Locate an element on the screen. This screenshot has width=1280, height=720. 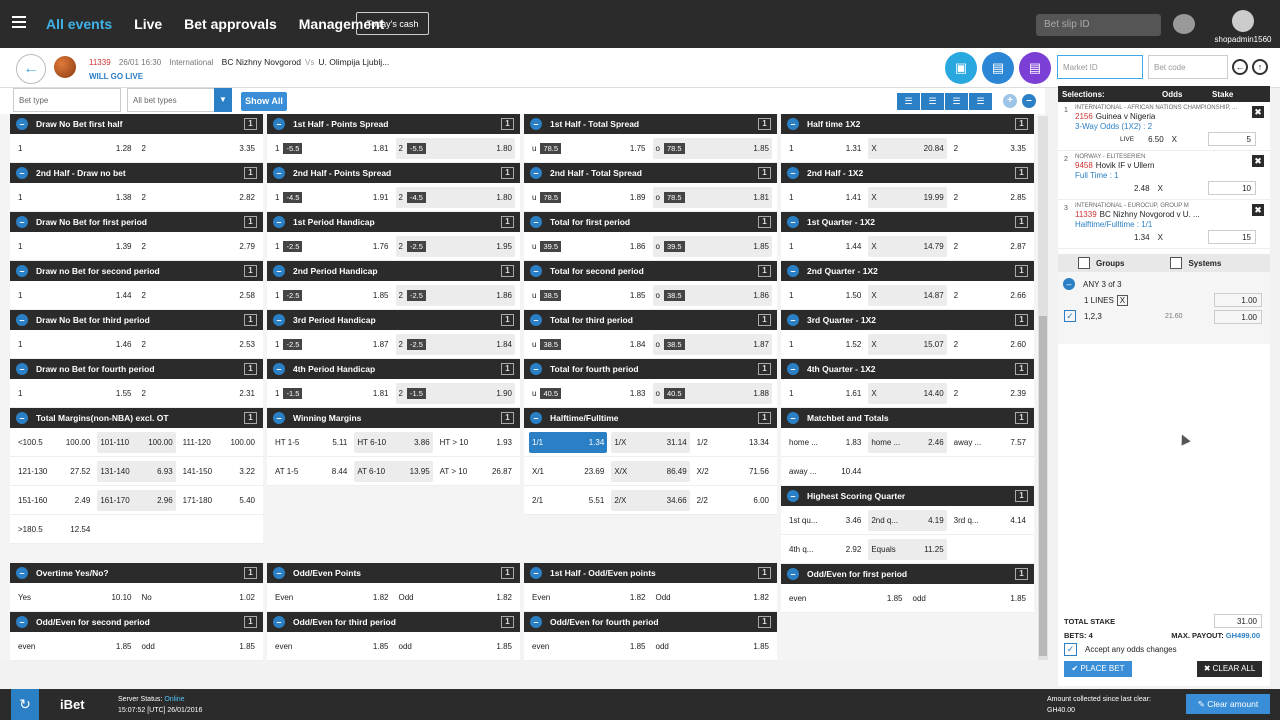
odds-button: X/2 71.56 is located at coordinates (733, 471).